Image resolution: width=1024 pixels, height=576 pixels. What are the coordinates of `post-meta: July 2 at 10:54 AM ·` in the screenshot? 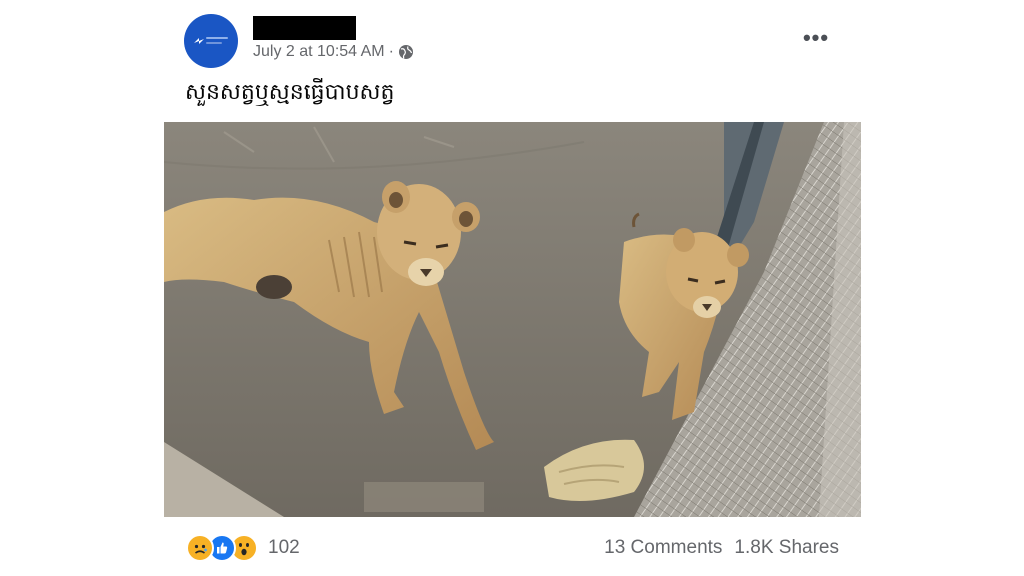 It's located at (333, 52).